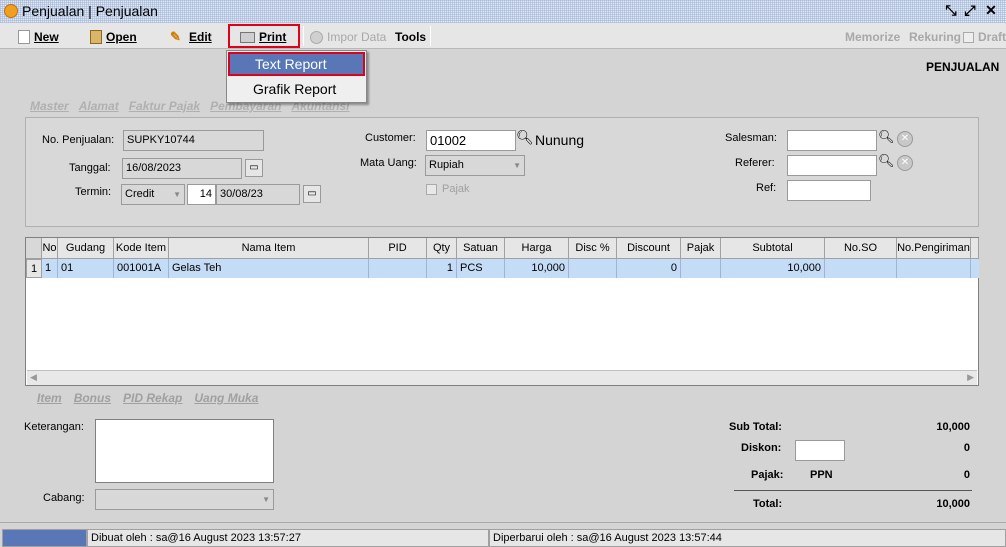 Image resolution: width=1006 pixels, height=547 pixels. What do you see at coordinates (431, 189) in the screenshot?
I see `pajak-box` at bounding box center [431, 189].